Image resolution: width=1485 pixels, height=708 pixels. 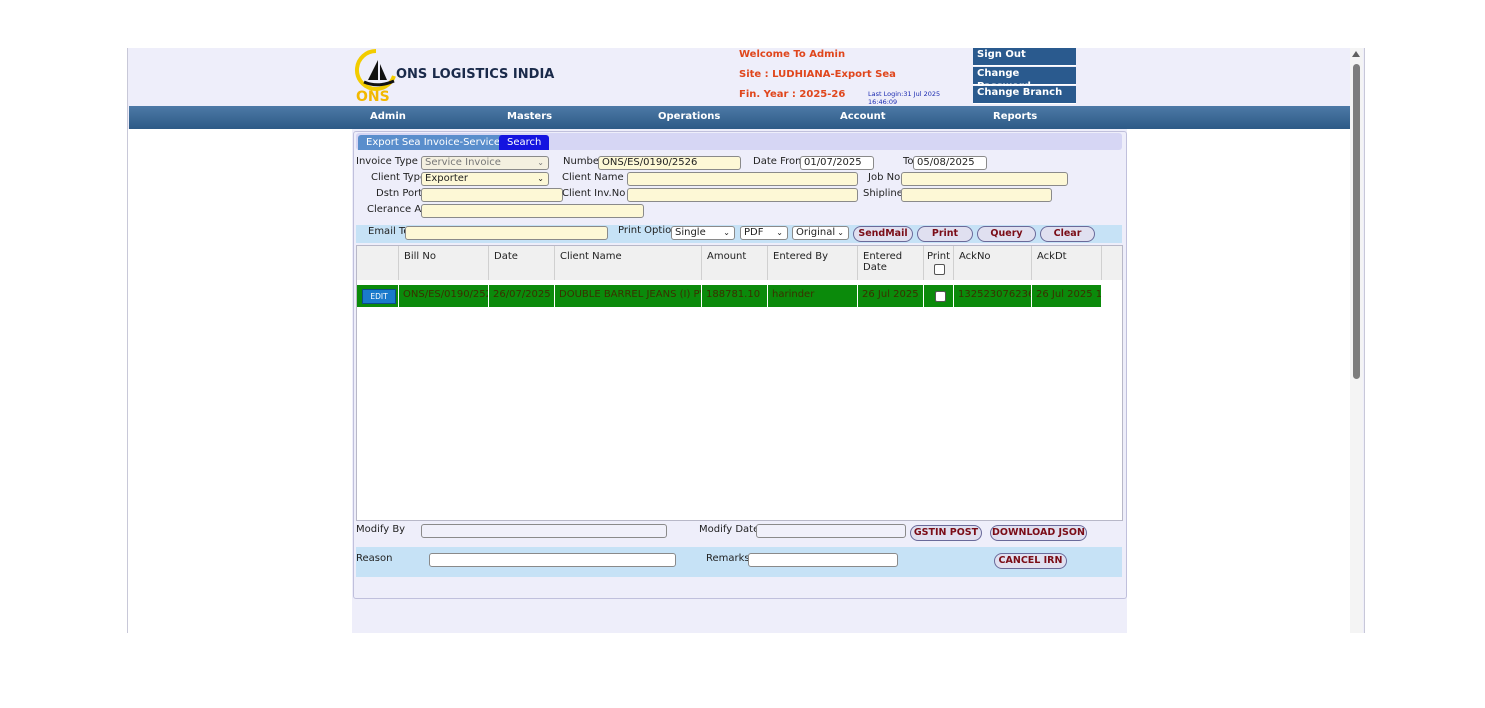 I want to click on row-print-checkbox, so click(x=940, y=296).